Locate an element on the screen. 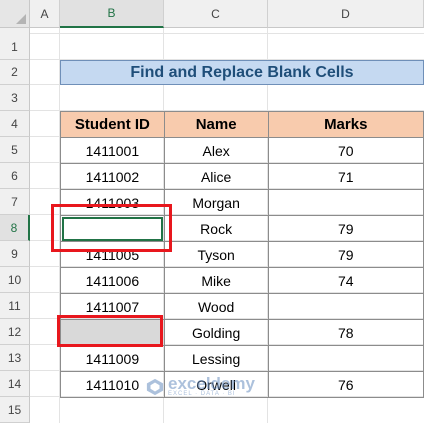 The height and width of the screenshot is (423, 424). select-all-button is located at coordinates (15, 14).